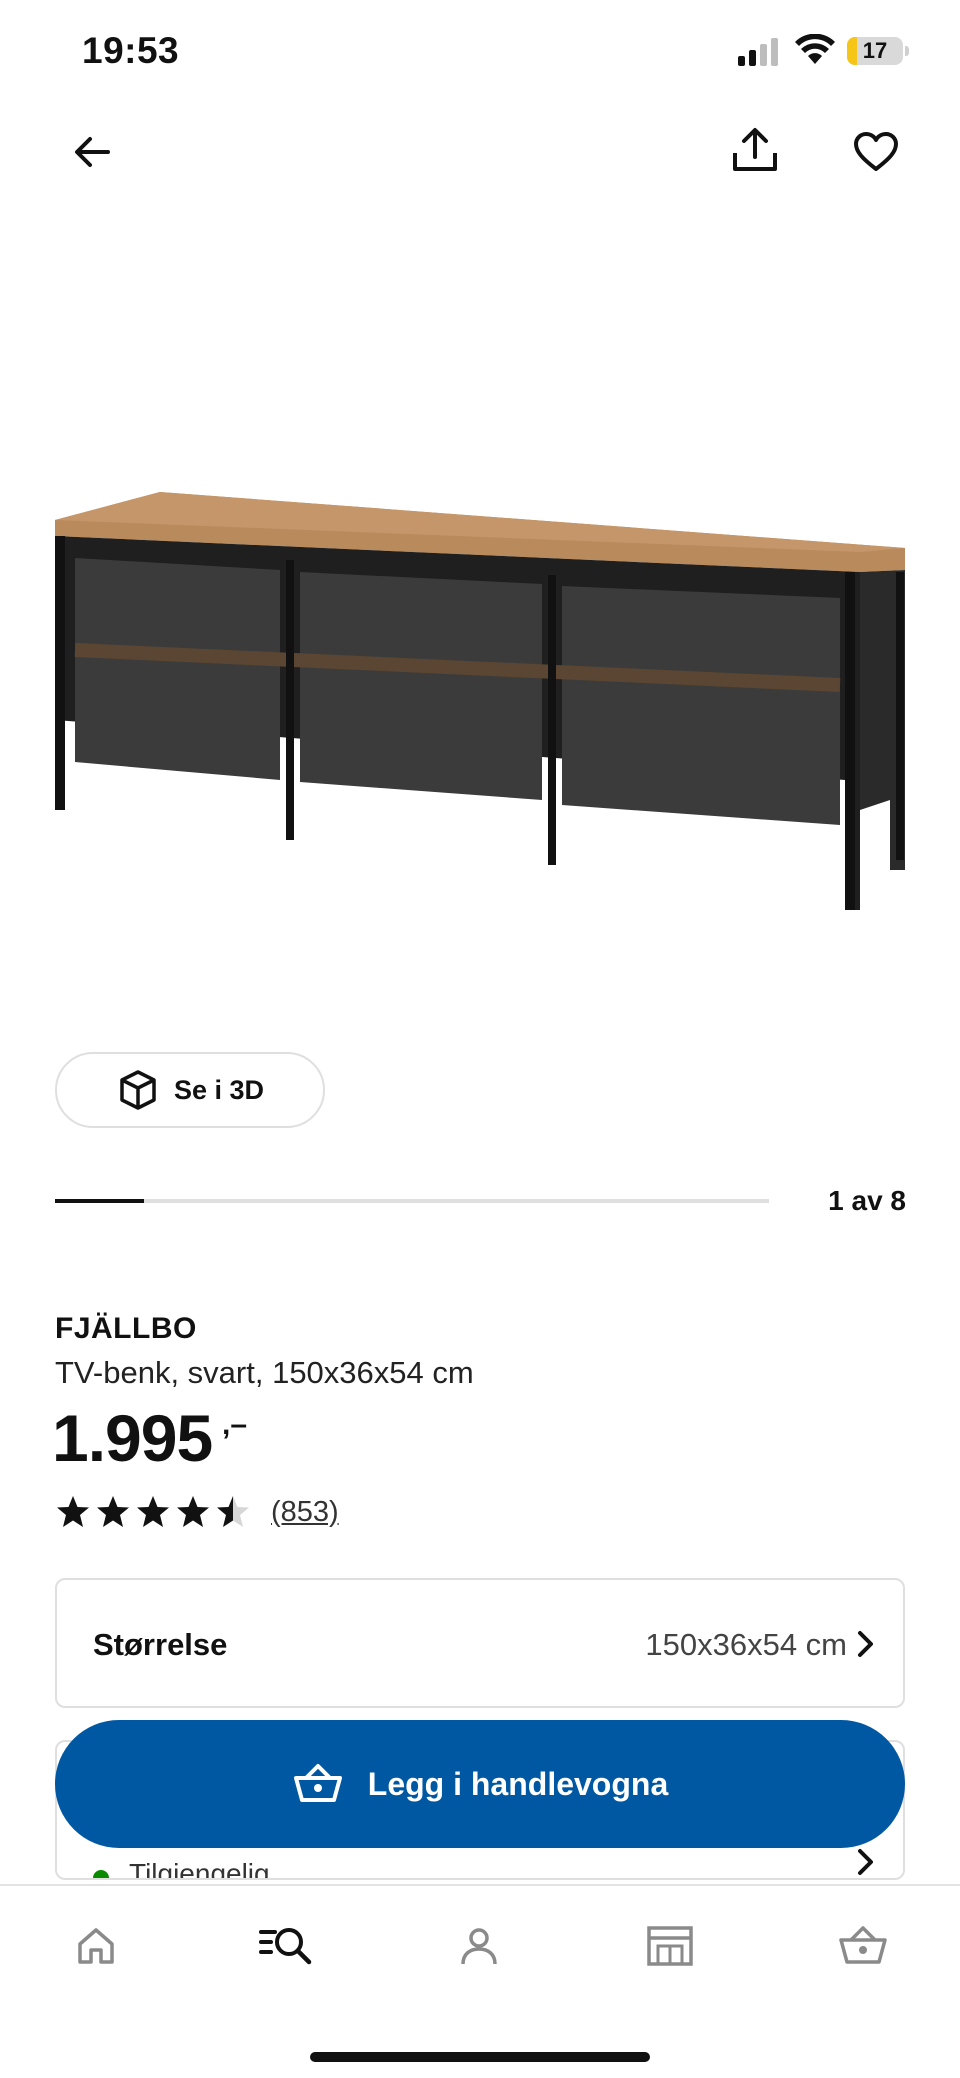  What do you see at coordinates (907, 51) in the screenshot?
I see `battery-tip` at bounding box center [907, 51].